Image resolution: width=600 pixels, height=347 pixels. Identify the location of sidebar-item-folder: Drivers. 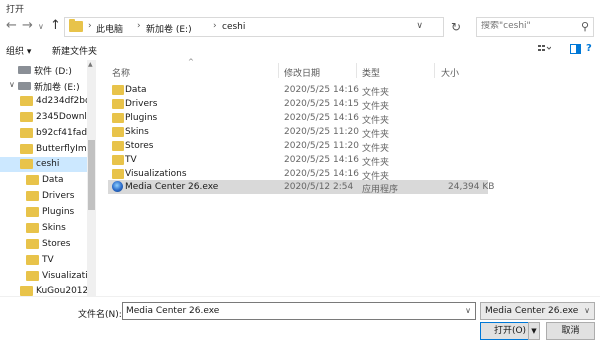
(43, 196).